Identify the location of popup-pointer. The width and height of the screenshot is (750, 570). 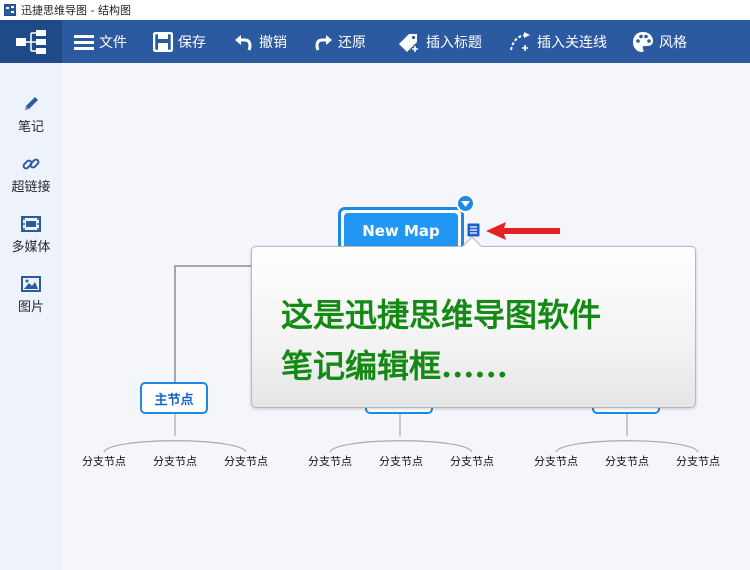
(472, 242).